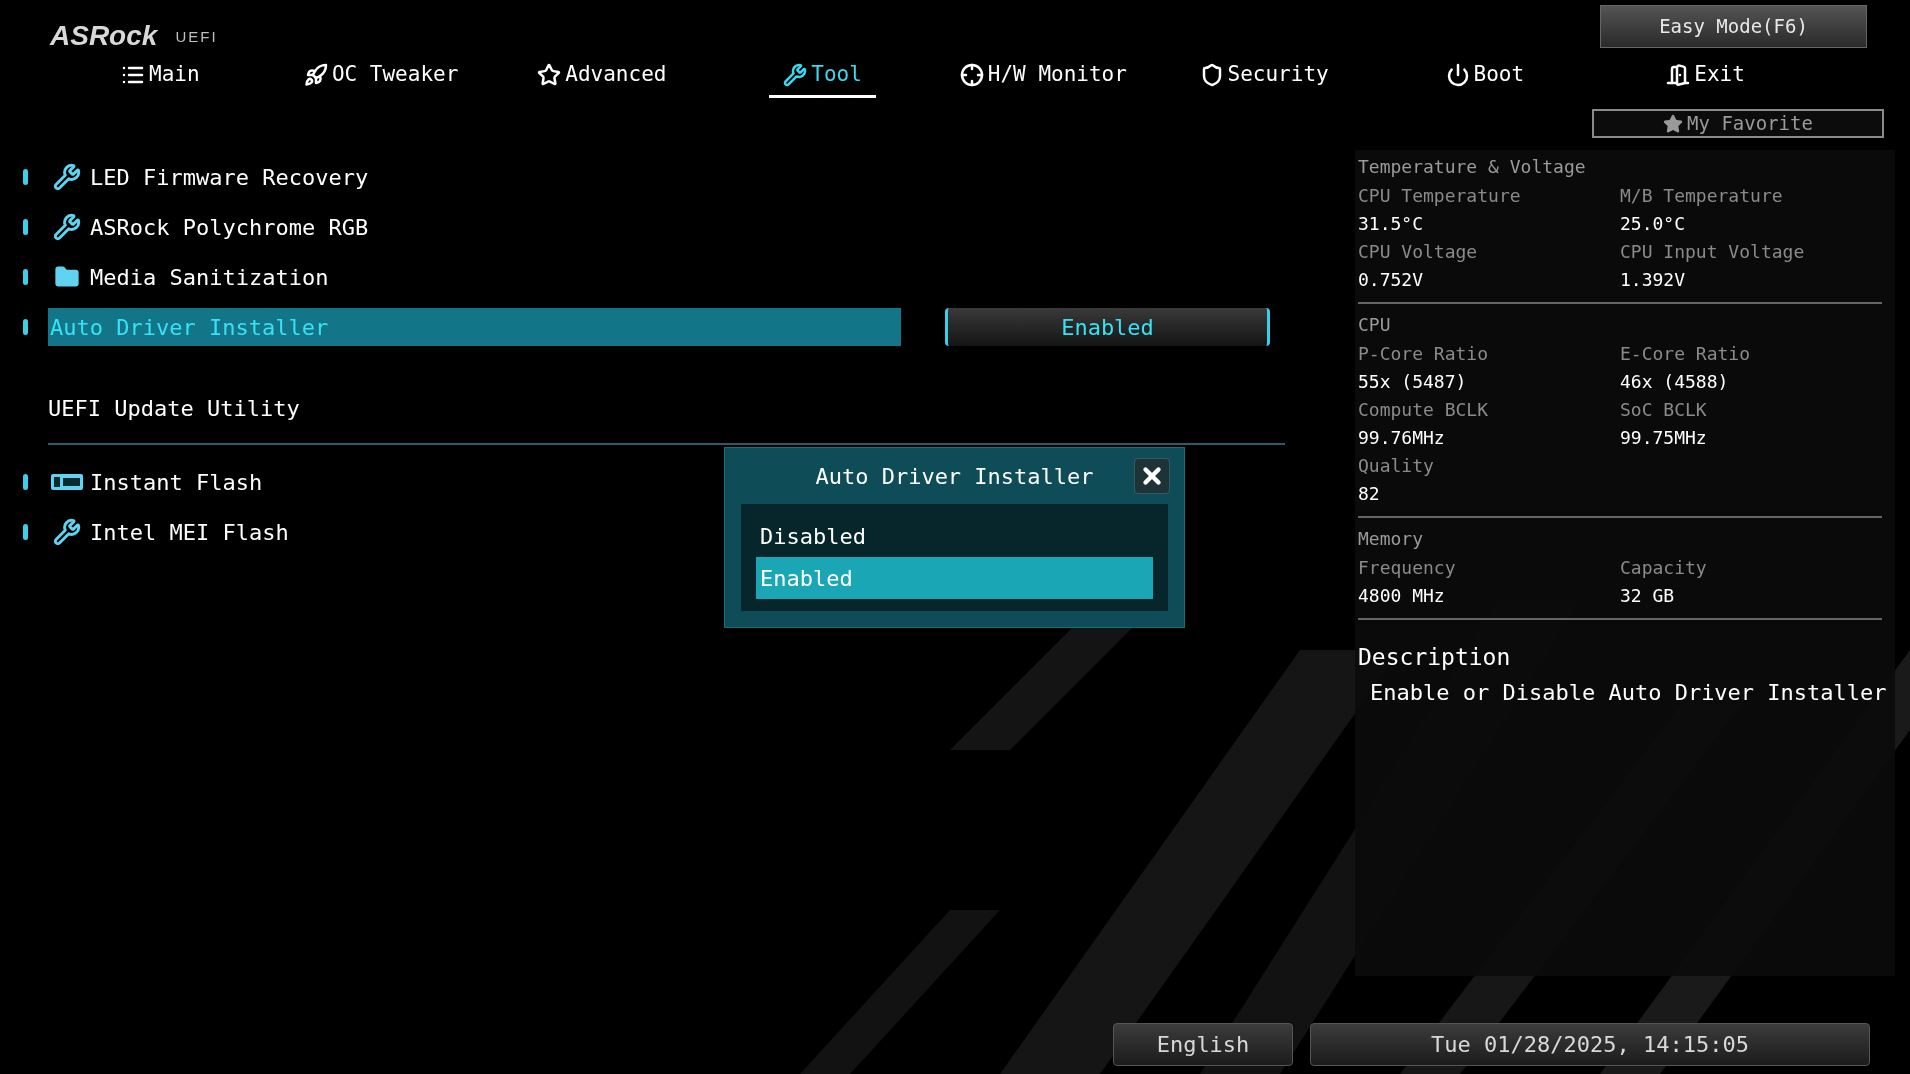 Image resolution: width=1910 pixels, height=1074 pixels. Describe the element at coordinates (1391, 280) in the screenshot. I see `field-value: 0.752V` at that location.